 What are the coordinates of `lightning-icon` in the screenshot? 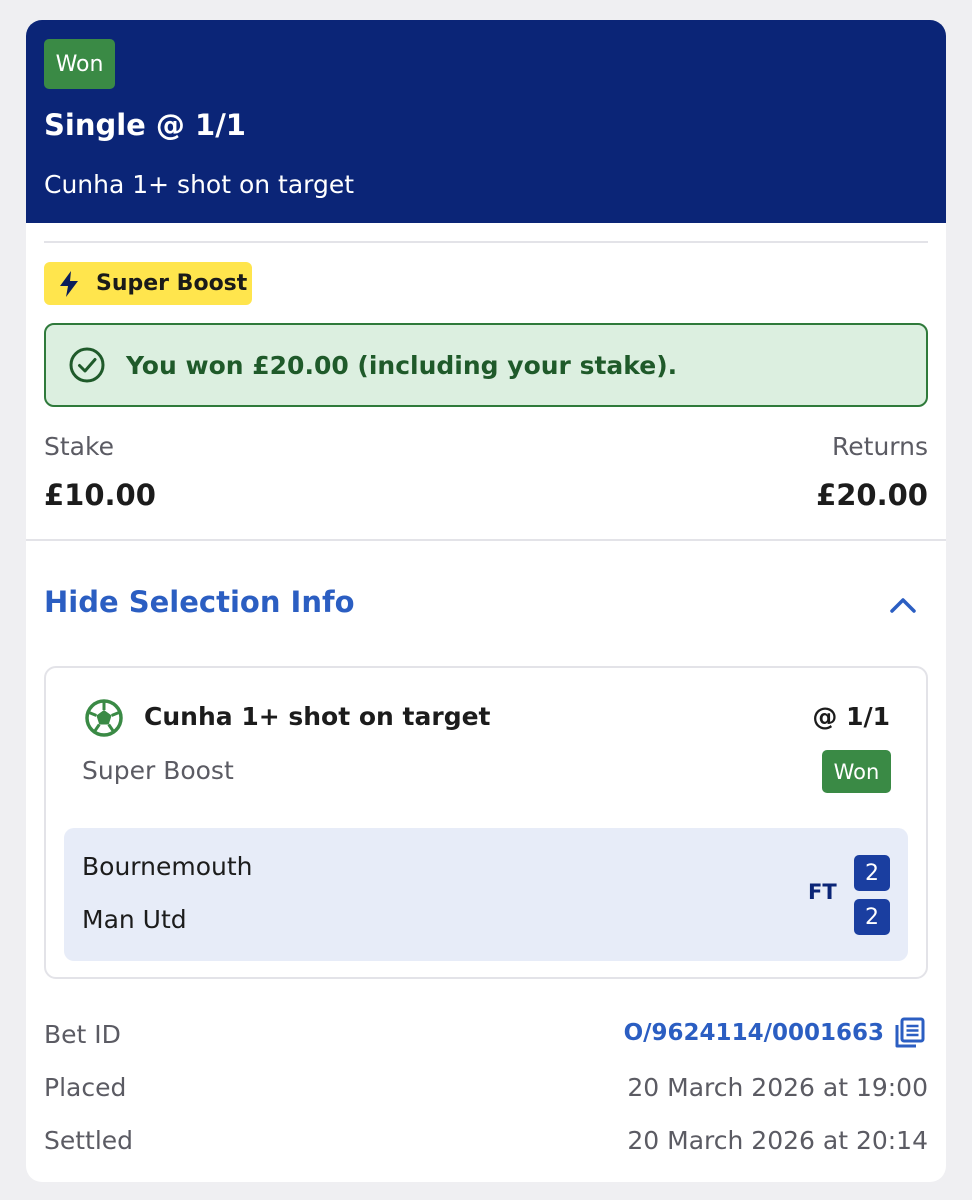 It's located at (69, 283).